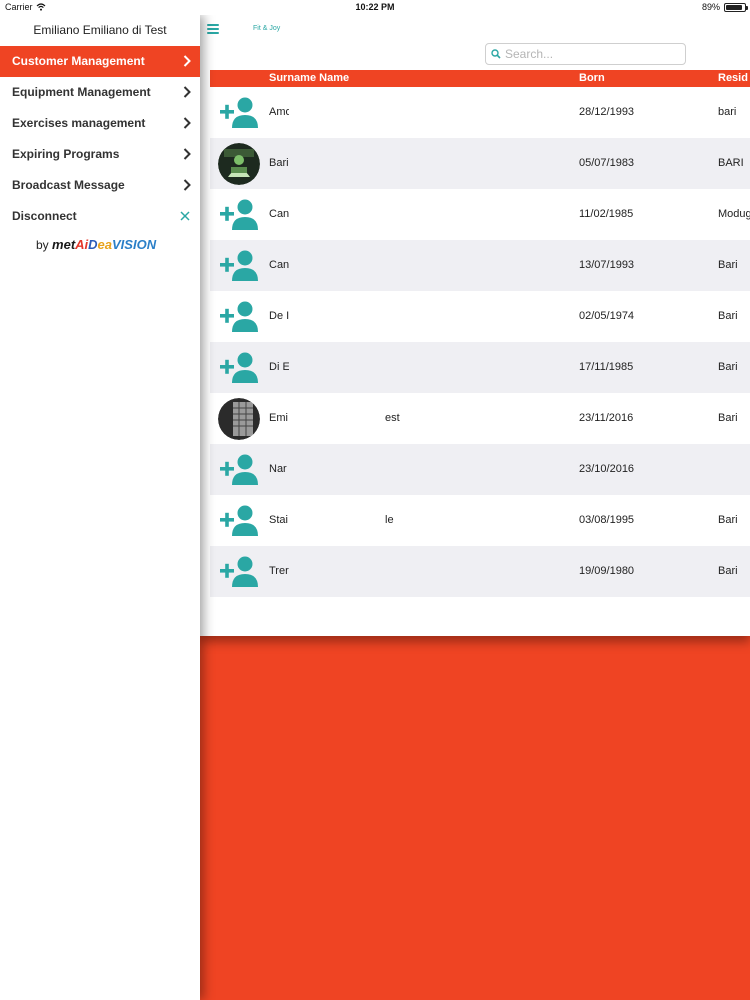  I want to click on cell-born: 13/07/1993, so click(607, 265).